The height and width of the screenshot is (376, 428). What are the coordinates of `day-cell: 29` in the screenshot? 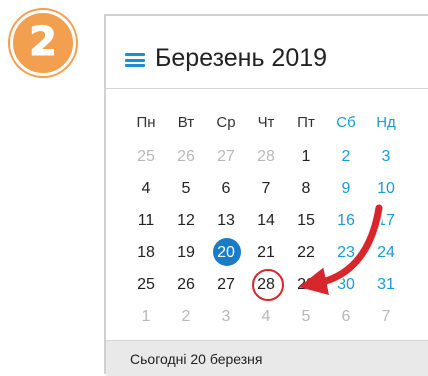 It's located at (306, 285).